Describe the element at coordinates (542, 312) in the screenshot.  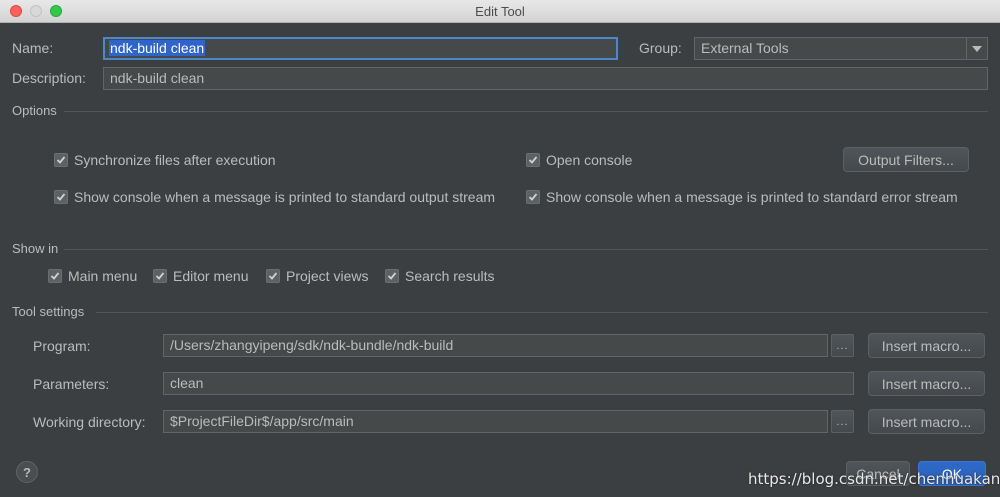
I see `tool-settings-divider` at that location.